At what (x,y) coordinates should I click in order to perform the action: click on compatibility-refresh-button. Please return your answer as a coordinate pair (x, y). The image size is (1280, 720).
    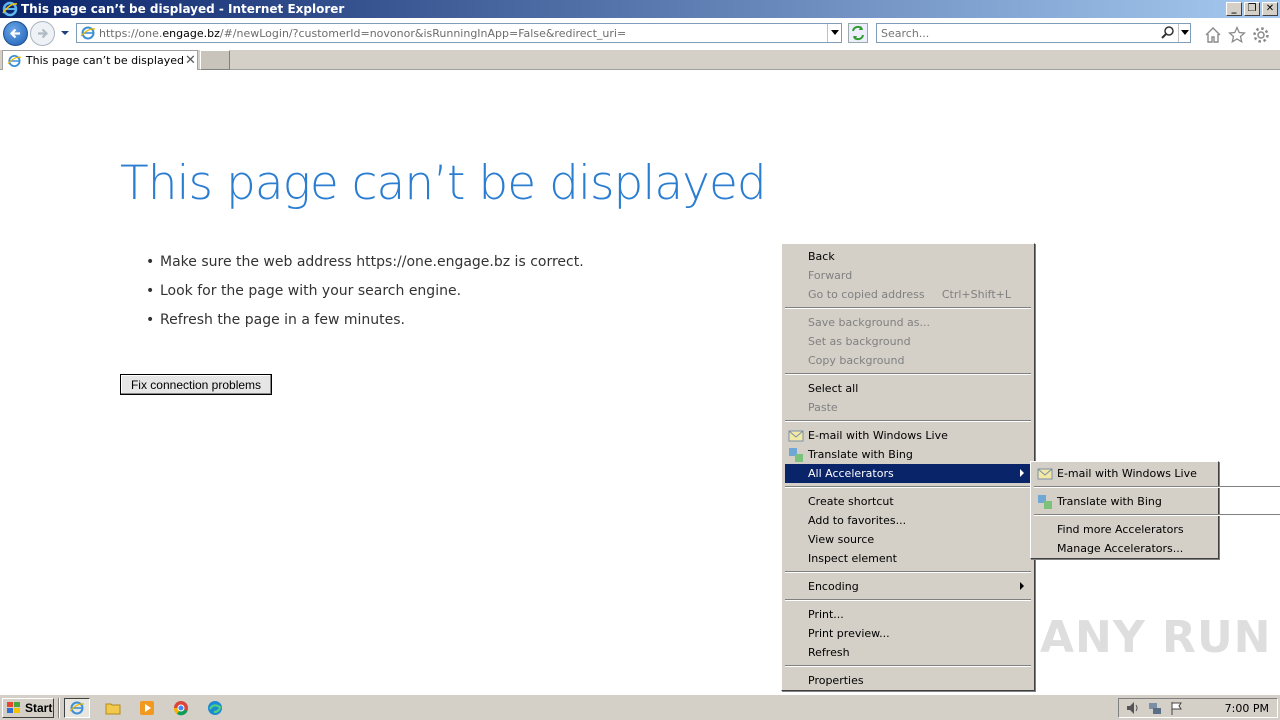
    Looking at the image, I should click on (858, 33).